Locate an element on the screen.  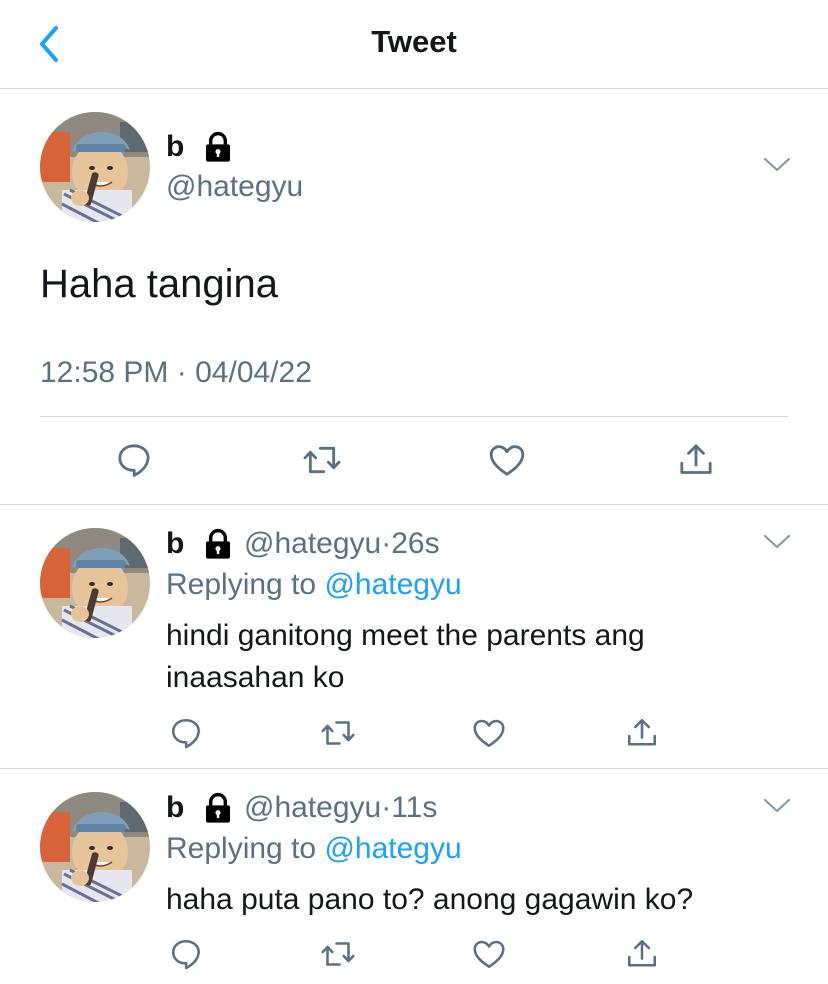
tweet-timestamp: 12:58 PM · 04/04/22 is located at coordinates (176, 373).